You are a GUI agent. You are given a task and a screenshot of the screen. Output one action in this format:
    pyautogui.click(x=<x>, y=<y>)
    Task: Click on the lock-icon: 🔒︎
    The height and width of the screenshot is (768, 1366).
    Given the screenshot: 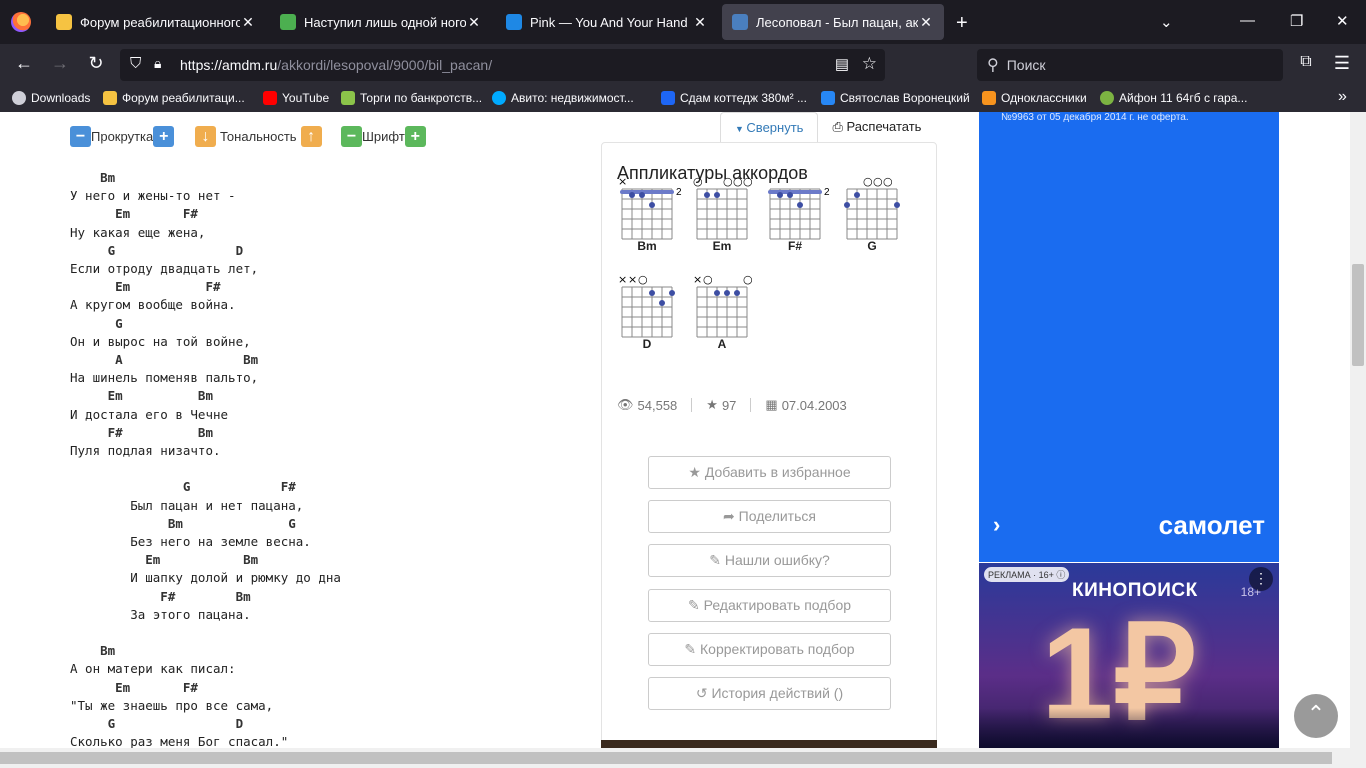 What is the action you would take?
    pyautogui.click(x=157, y=63)
    